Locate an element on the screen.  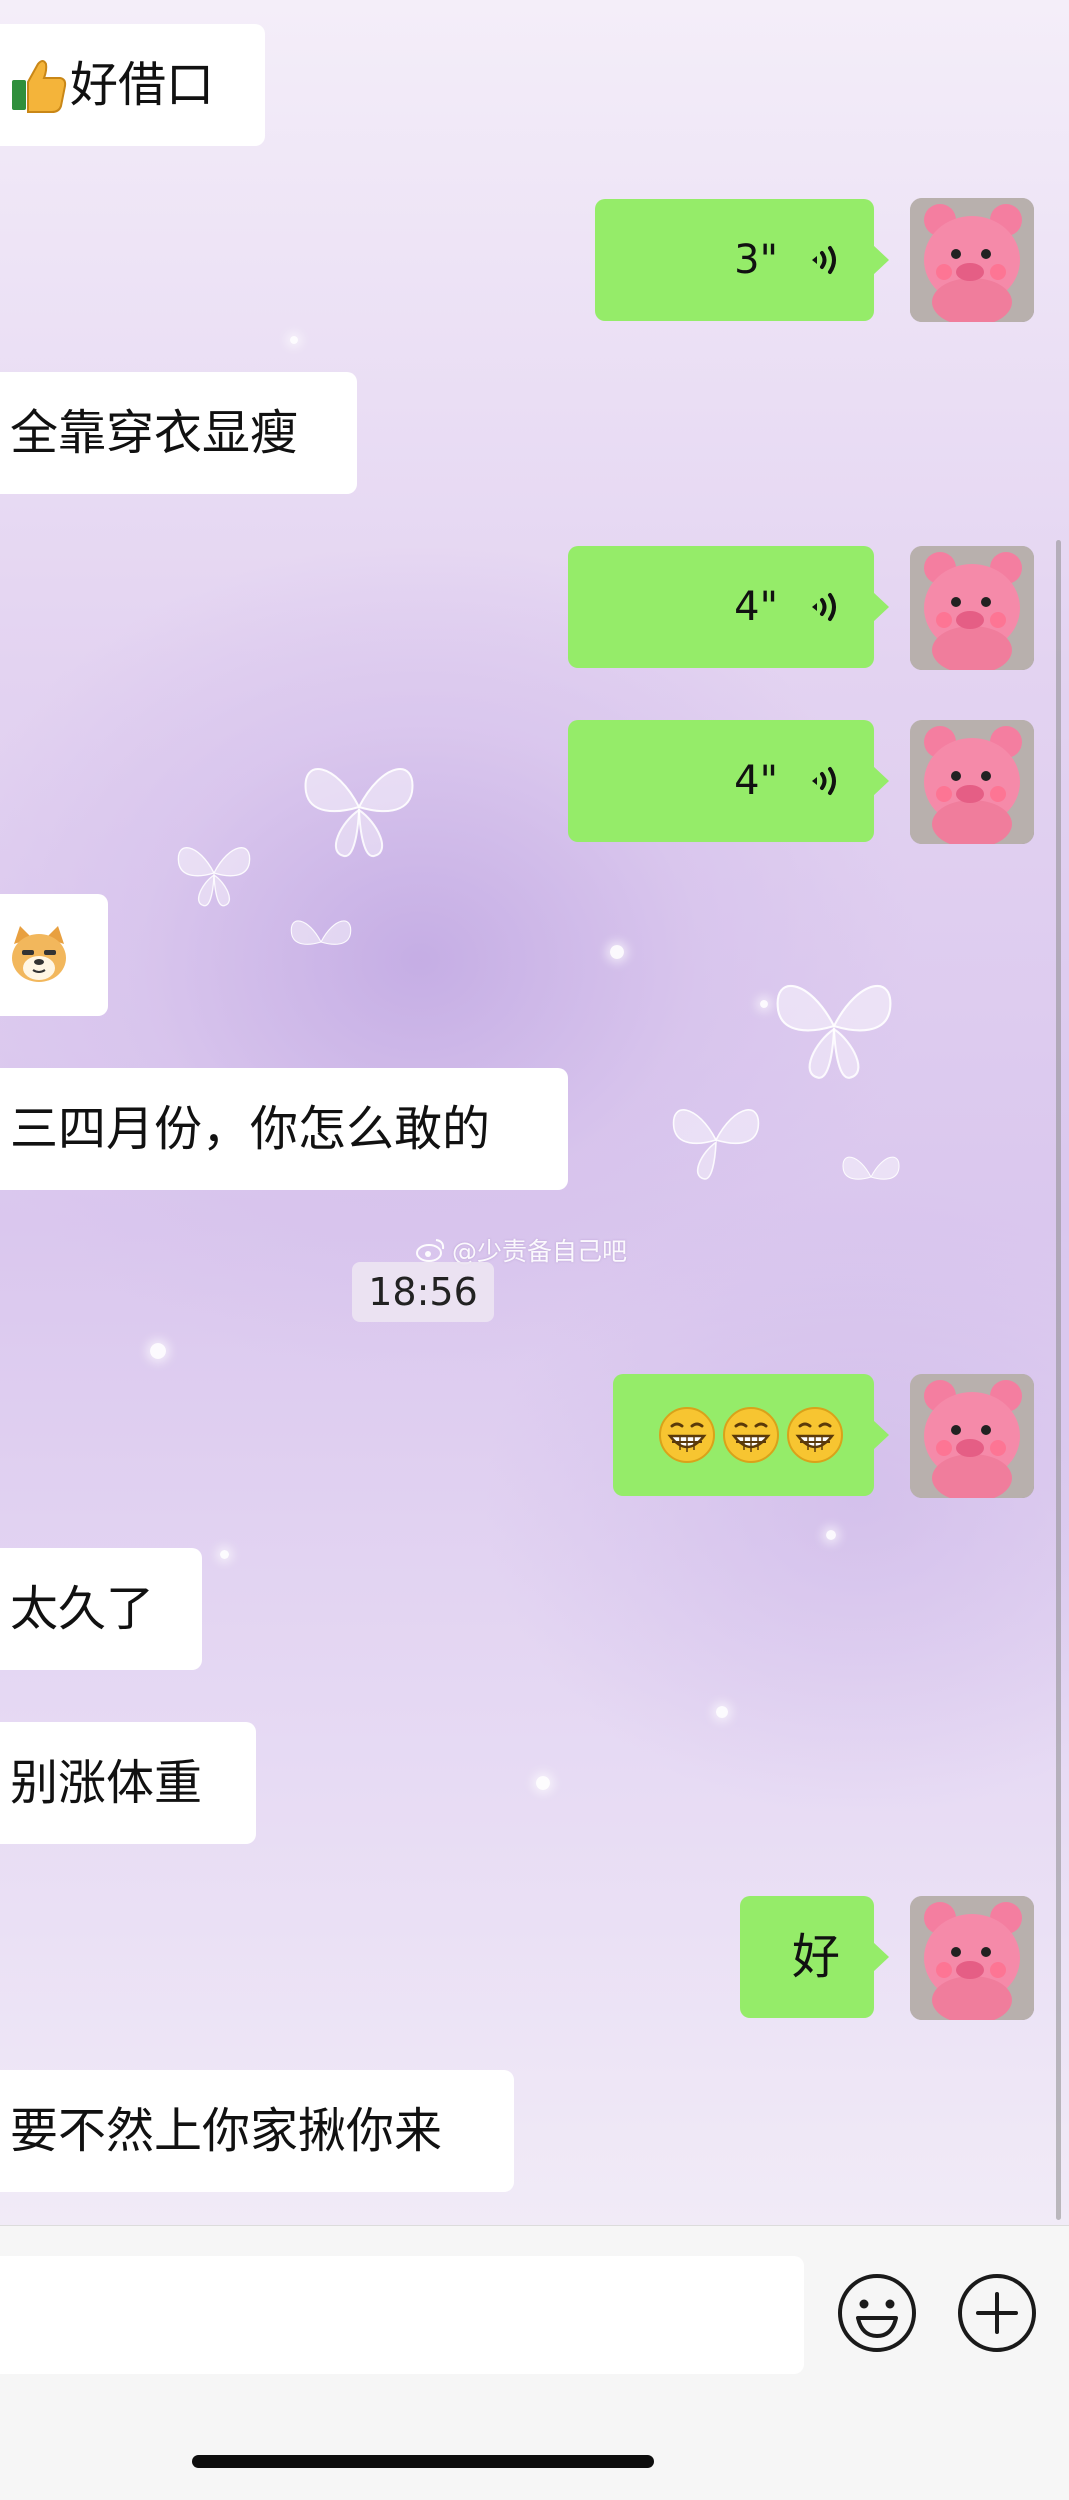
incoming-message: 太久了 is located at coordinates (101, 1609).